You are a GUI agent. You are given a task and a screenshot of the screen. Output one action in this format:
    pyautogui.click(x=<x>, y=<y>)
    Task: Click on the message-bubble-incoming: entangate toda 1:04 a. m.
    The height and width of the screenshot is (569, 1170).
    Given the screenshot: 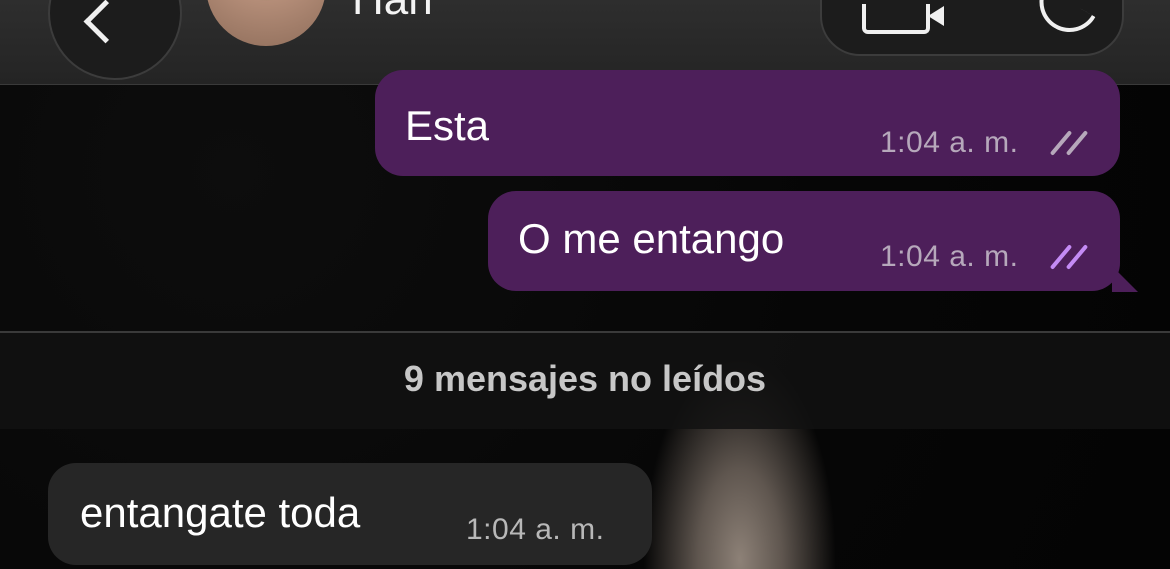 What is the action you would take?
    pyautogui.click(x=350, y=514)
    